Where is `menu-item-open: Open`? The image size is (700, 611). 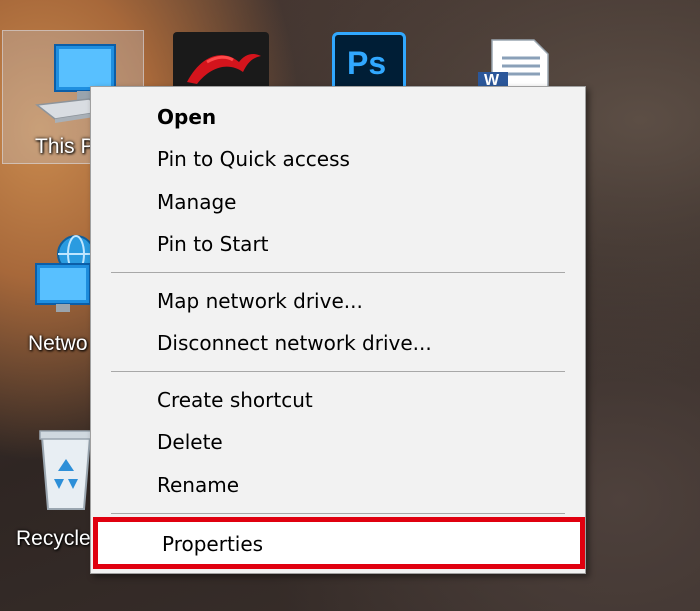 menu-item-open: Open is located at coordinates (338, 117).